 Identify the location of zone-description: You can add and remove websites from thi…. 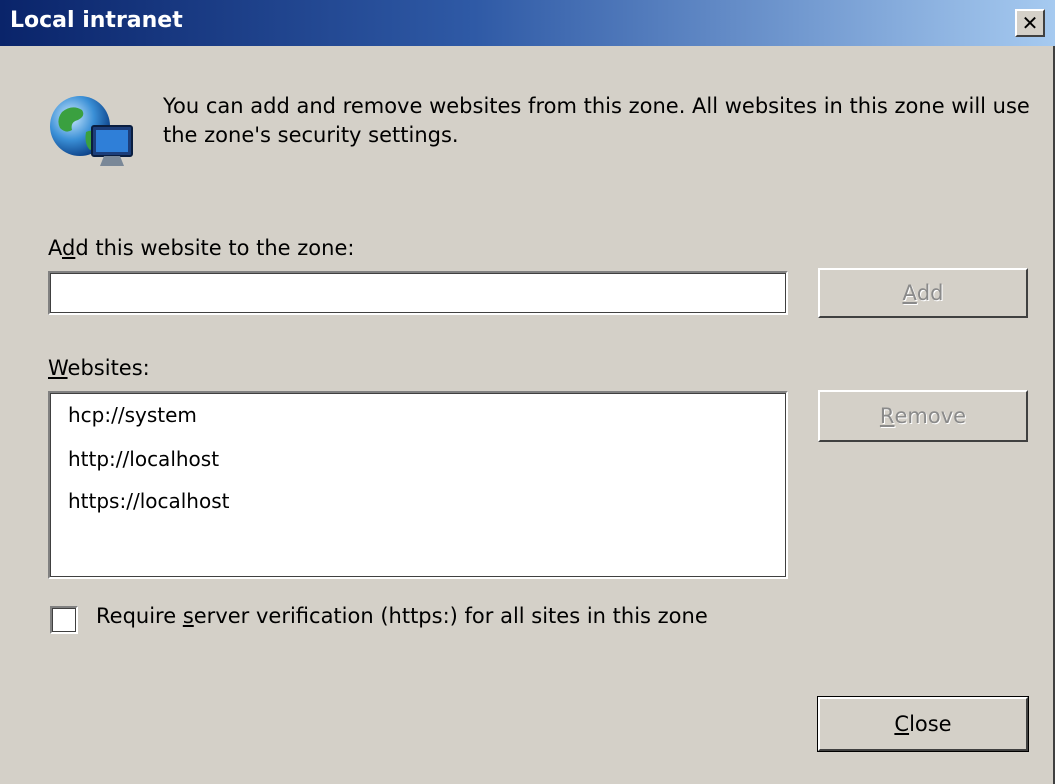
(596, 120).